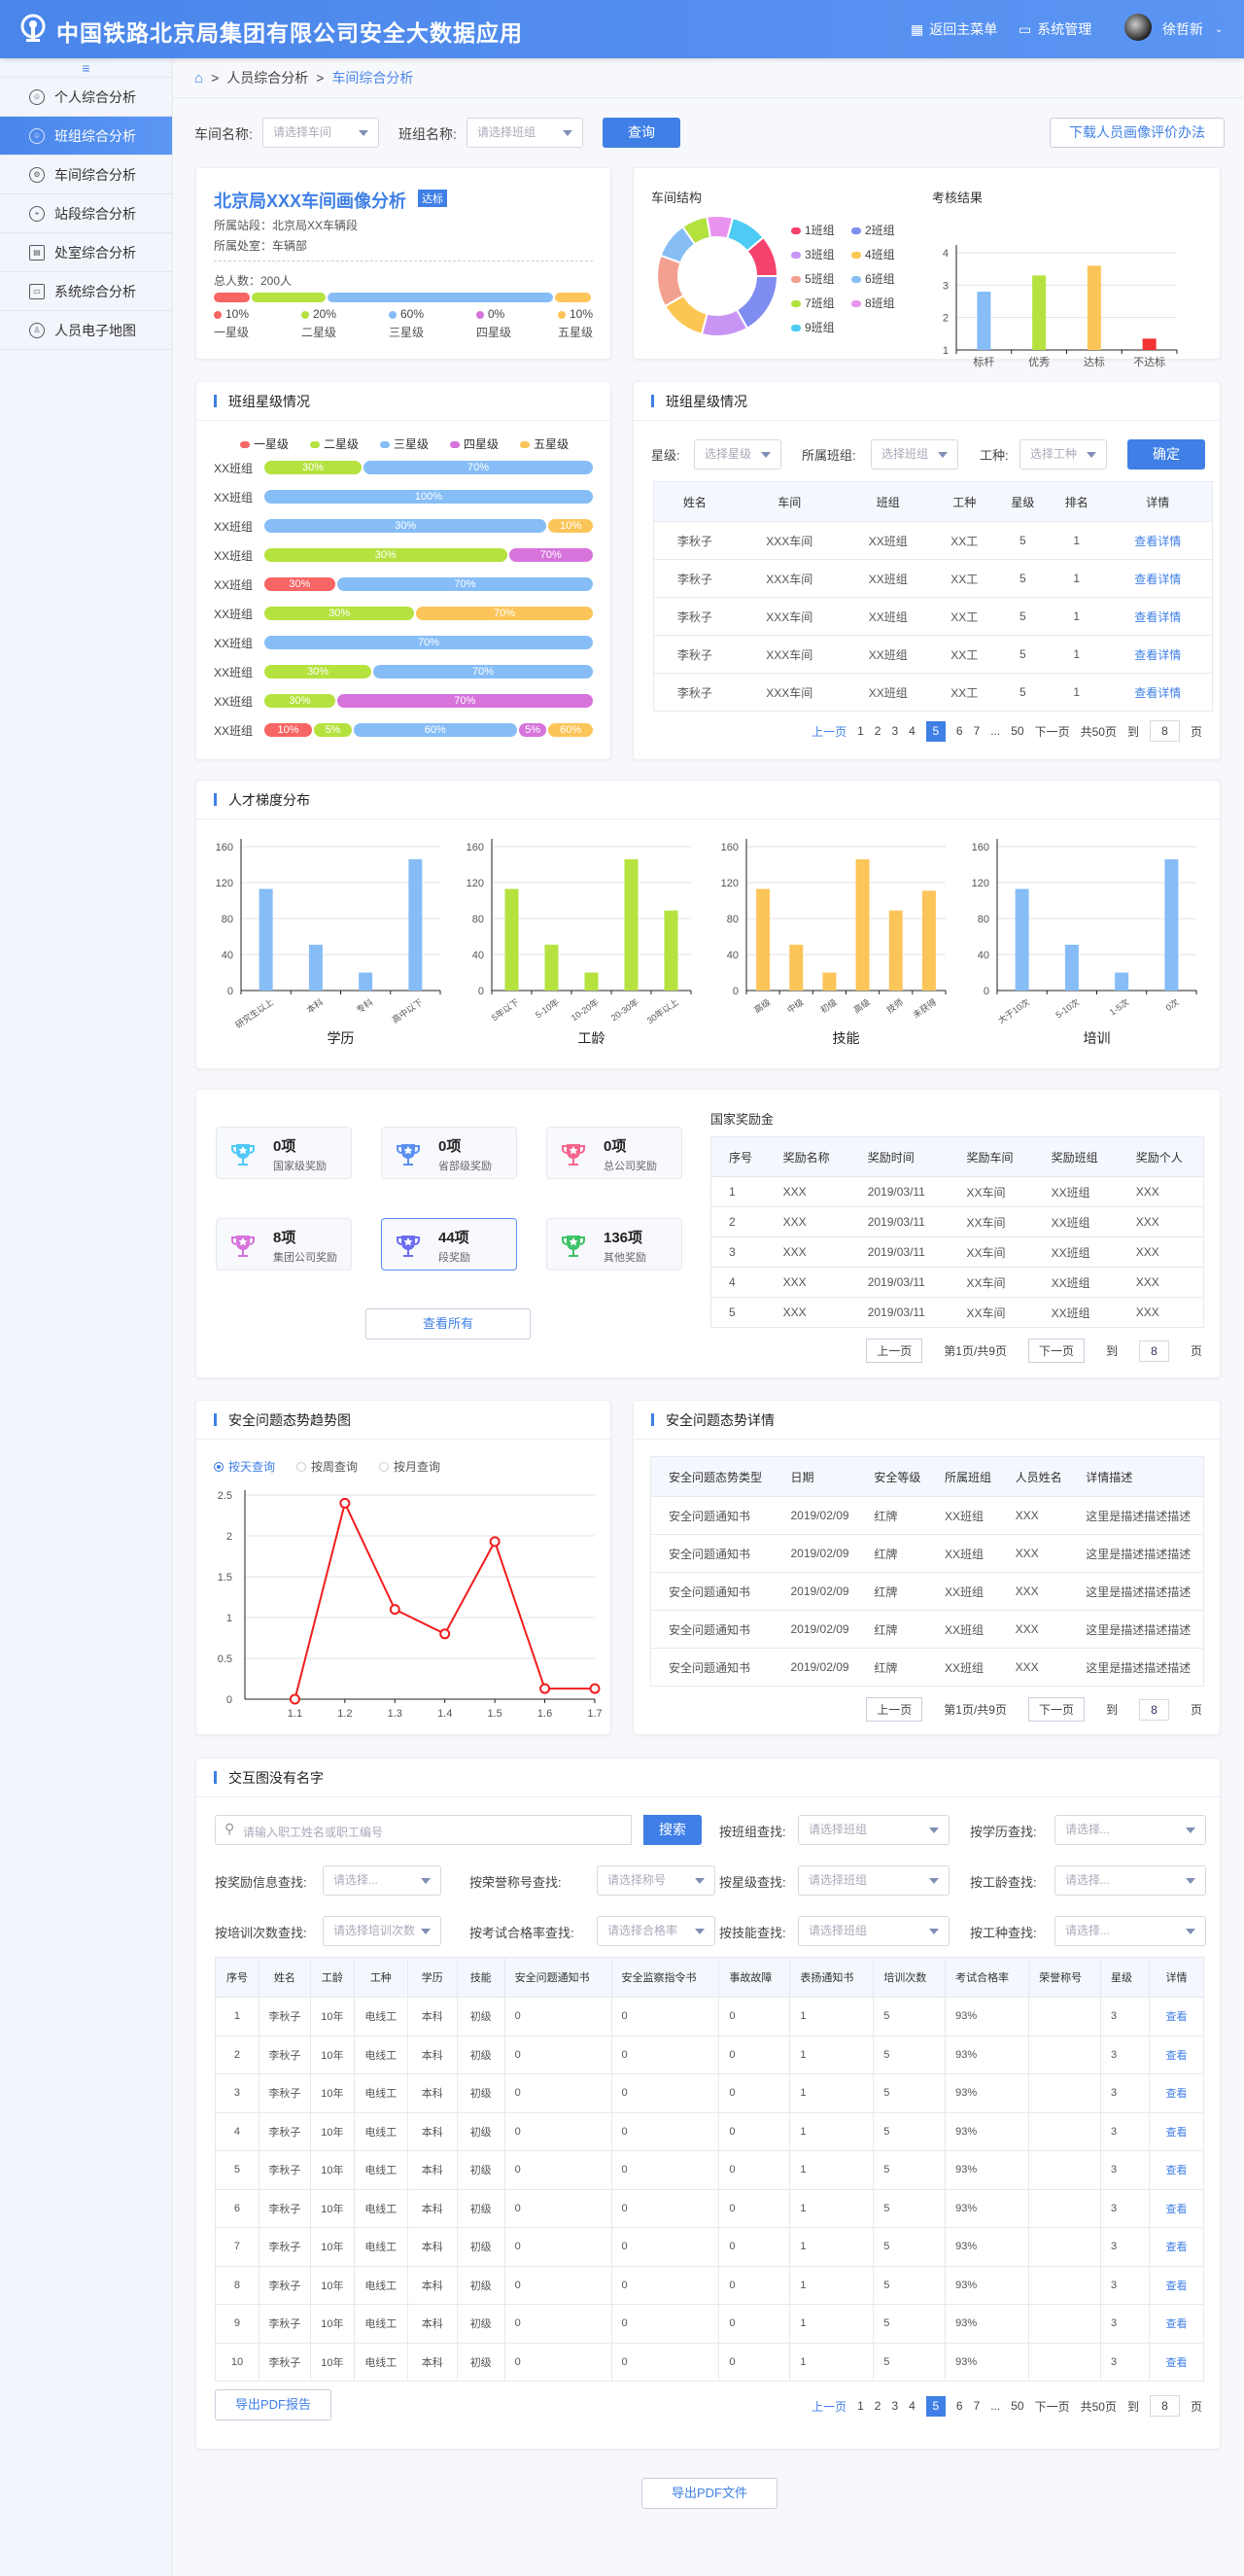 This screenshot has height=2576, width=1244. Describe the element at coordinates (86, 252) in the screenshot. I see `sidebar-item-office: ▤ 处室综合分析` at that location.